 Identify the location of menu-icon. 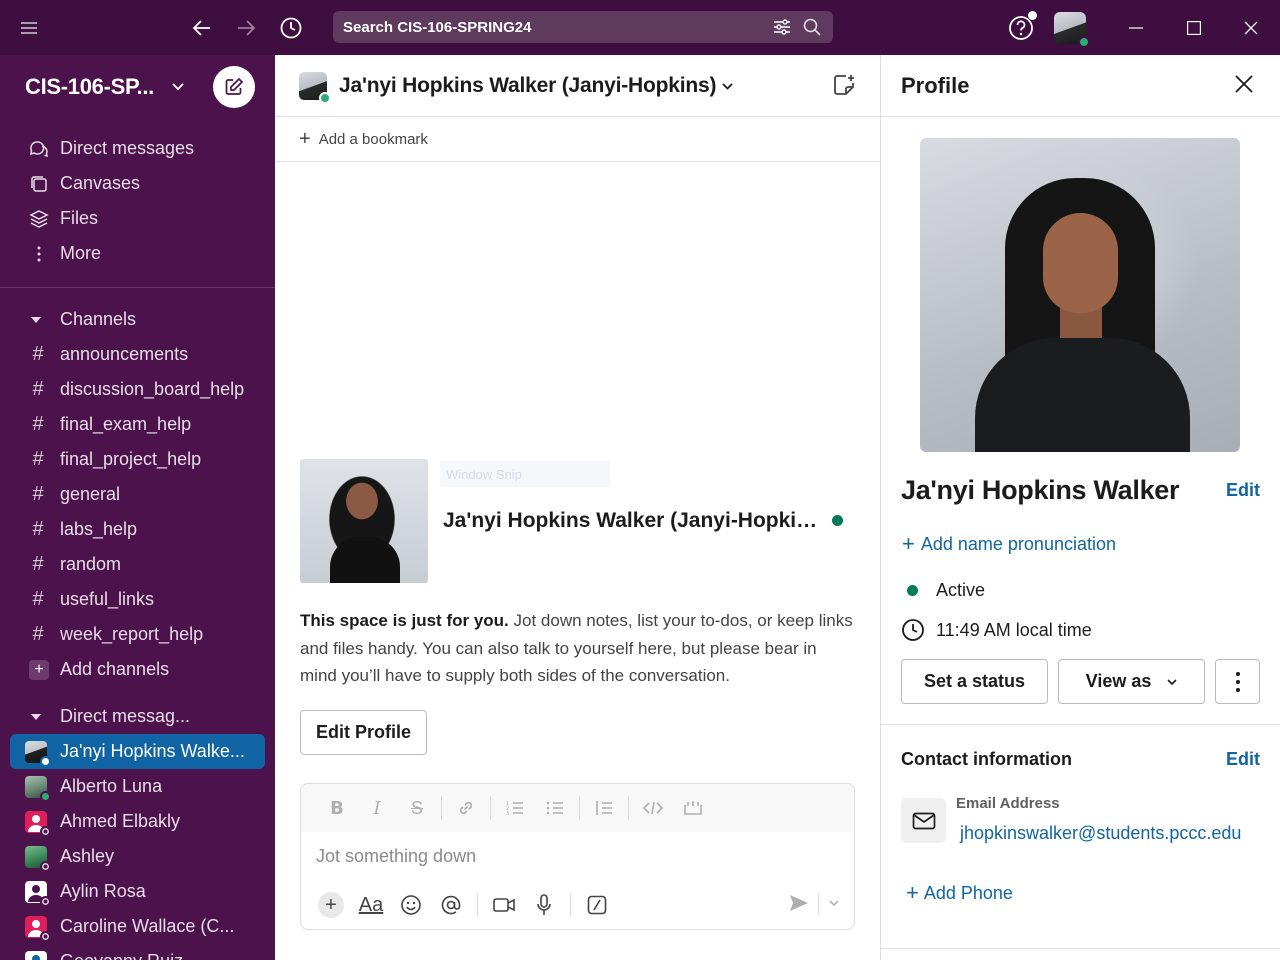
(29, 27).